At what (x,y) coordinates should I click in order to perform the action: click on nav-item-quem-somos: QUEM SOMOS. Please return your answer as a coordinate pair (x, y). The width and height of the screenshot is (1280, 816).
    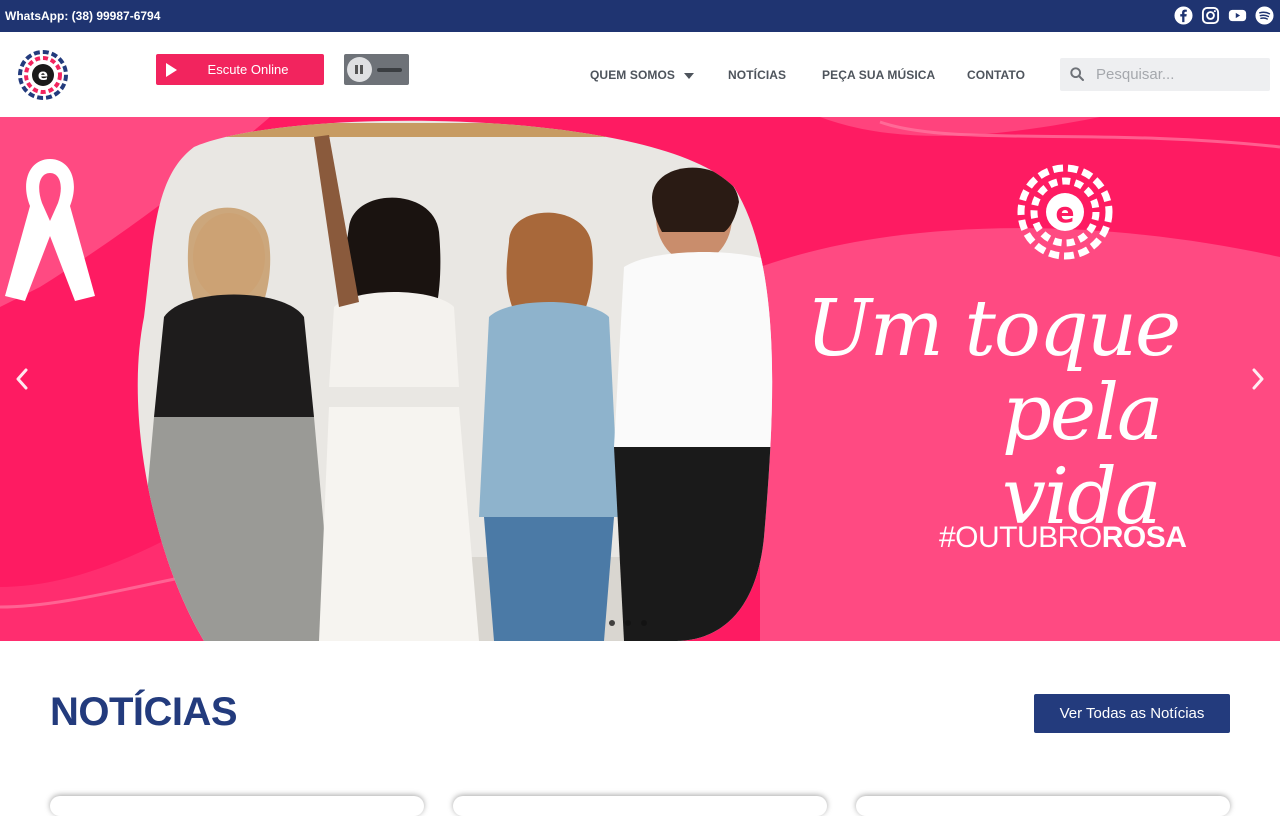
    Looking at the image, I should click on (642, 75).